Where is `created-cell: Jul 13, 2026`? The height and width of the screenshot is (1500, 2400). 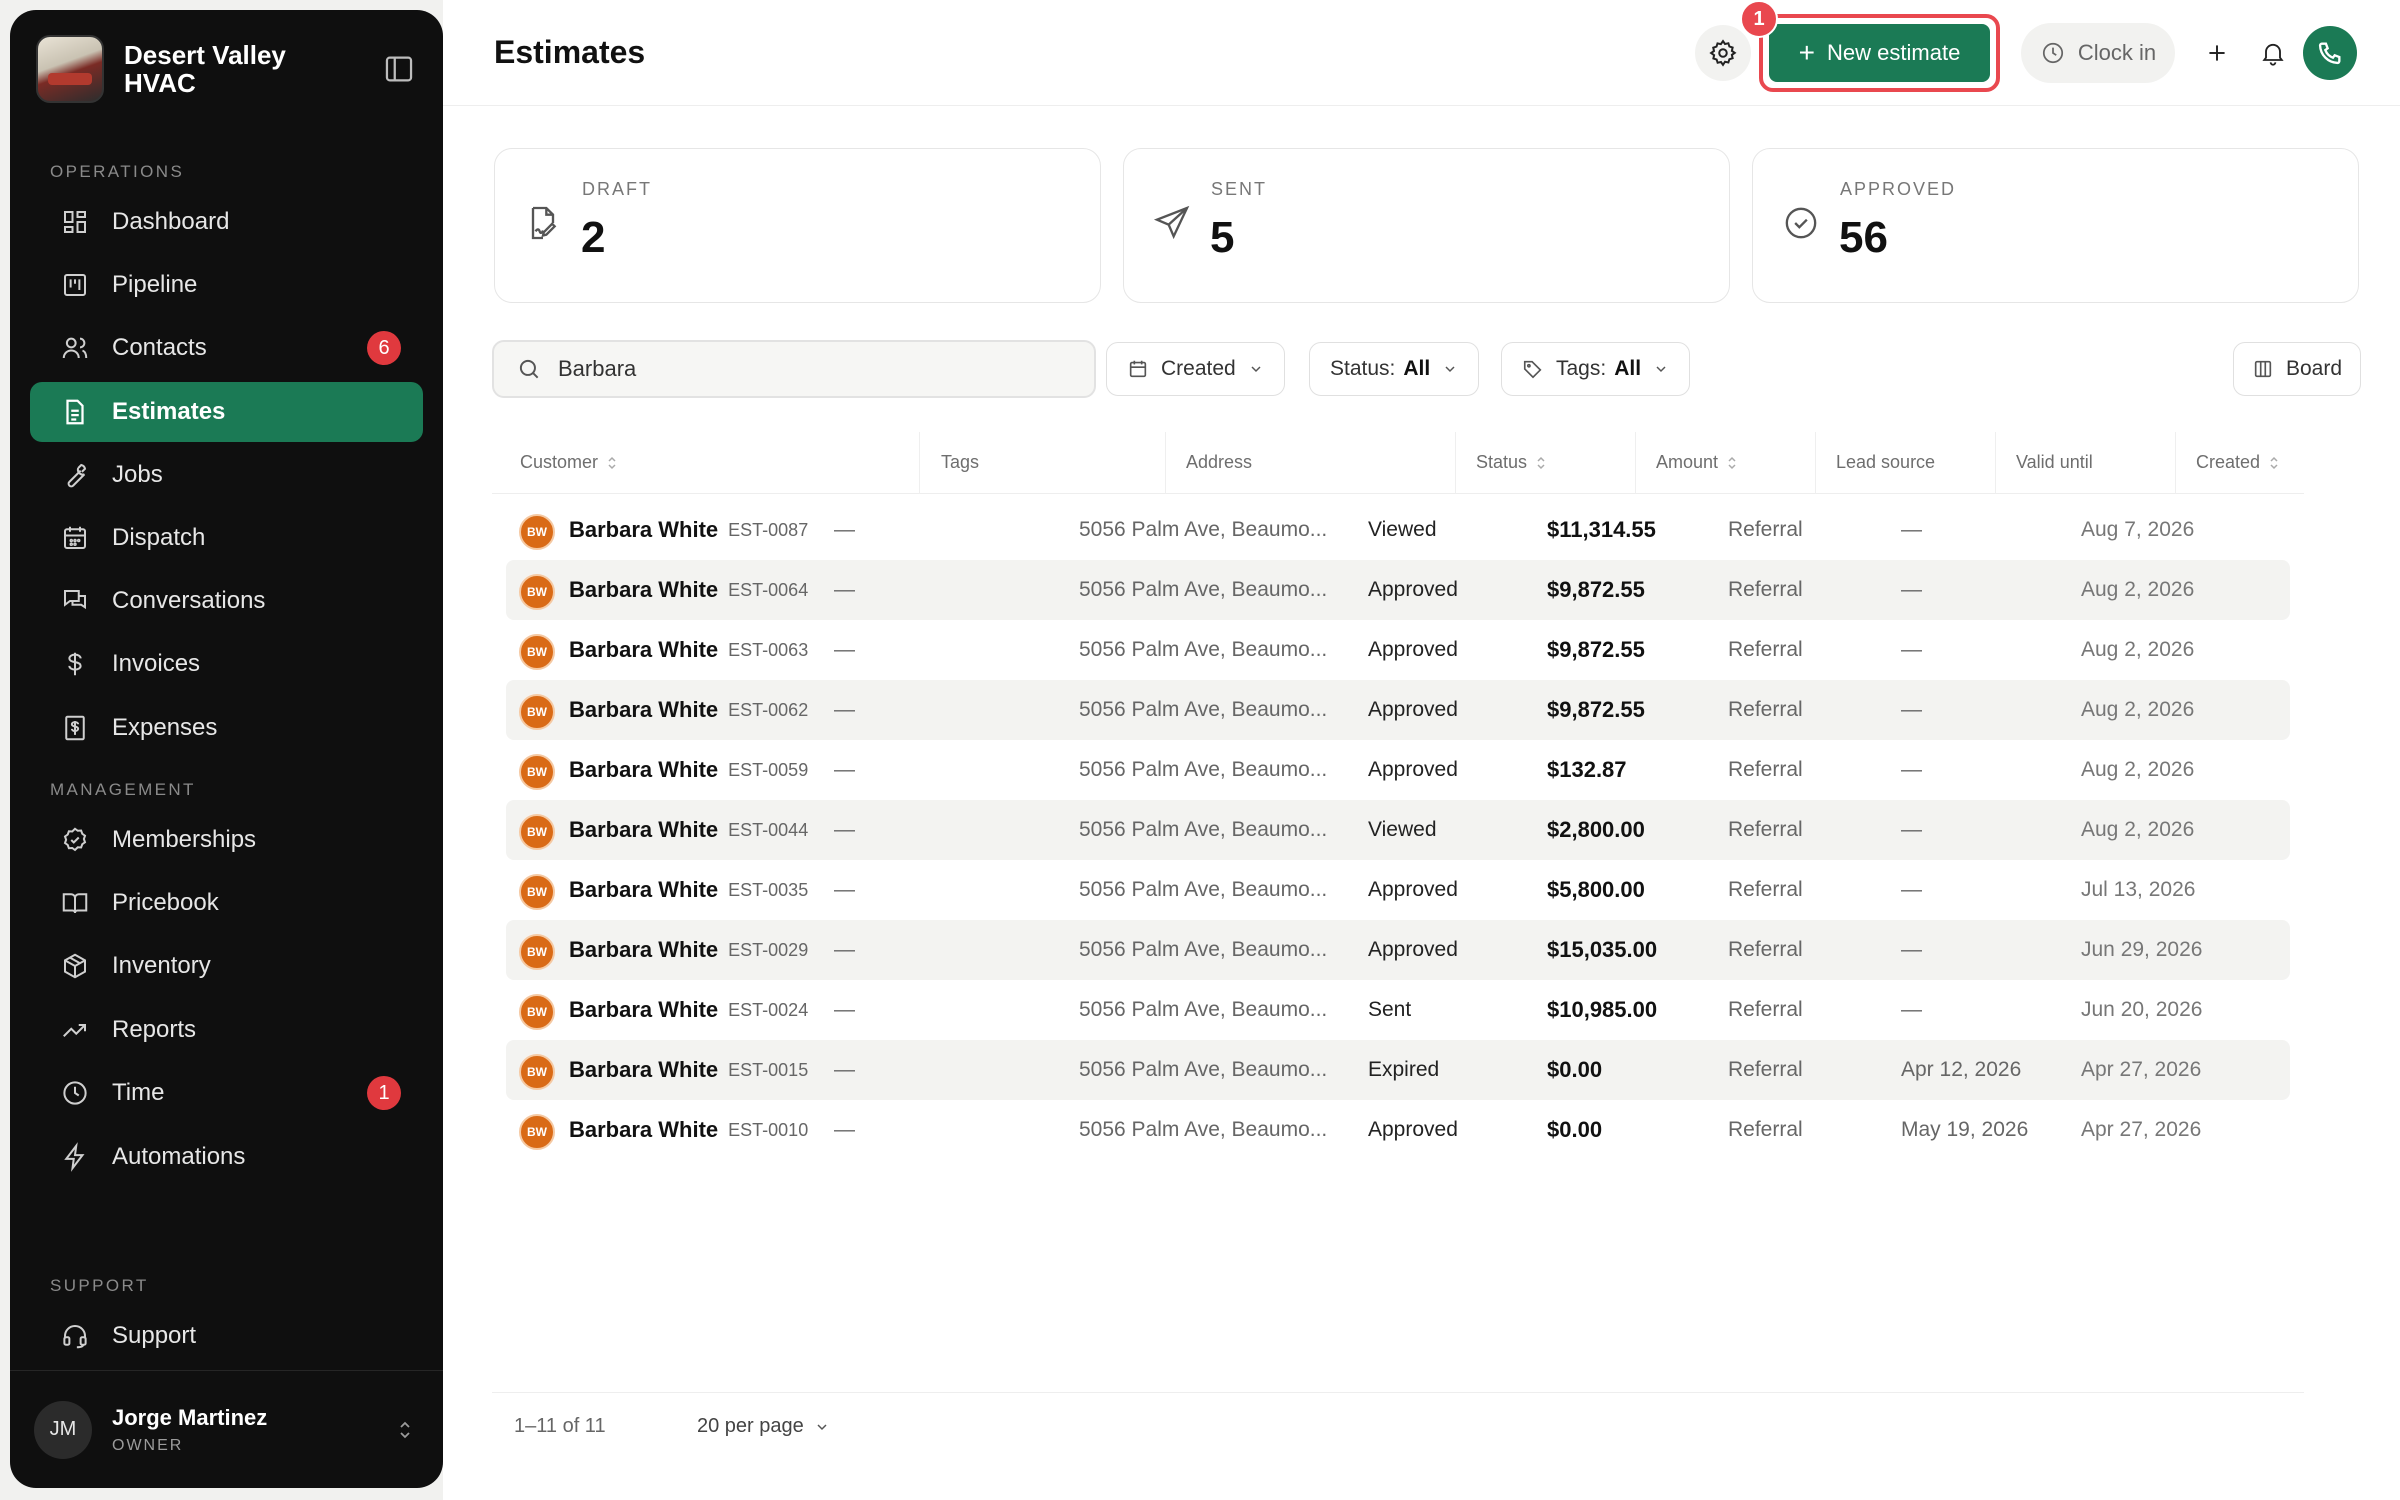
created-cell: Jul 13, 2026 is located at coordinates (2138, 889).